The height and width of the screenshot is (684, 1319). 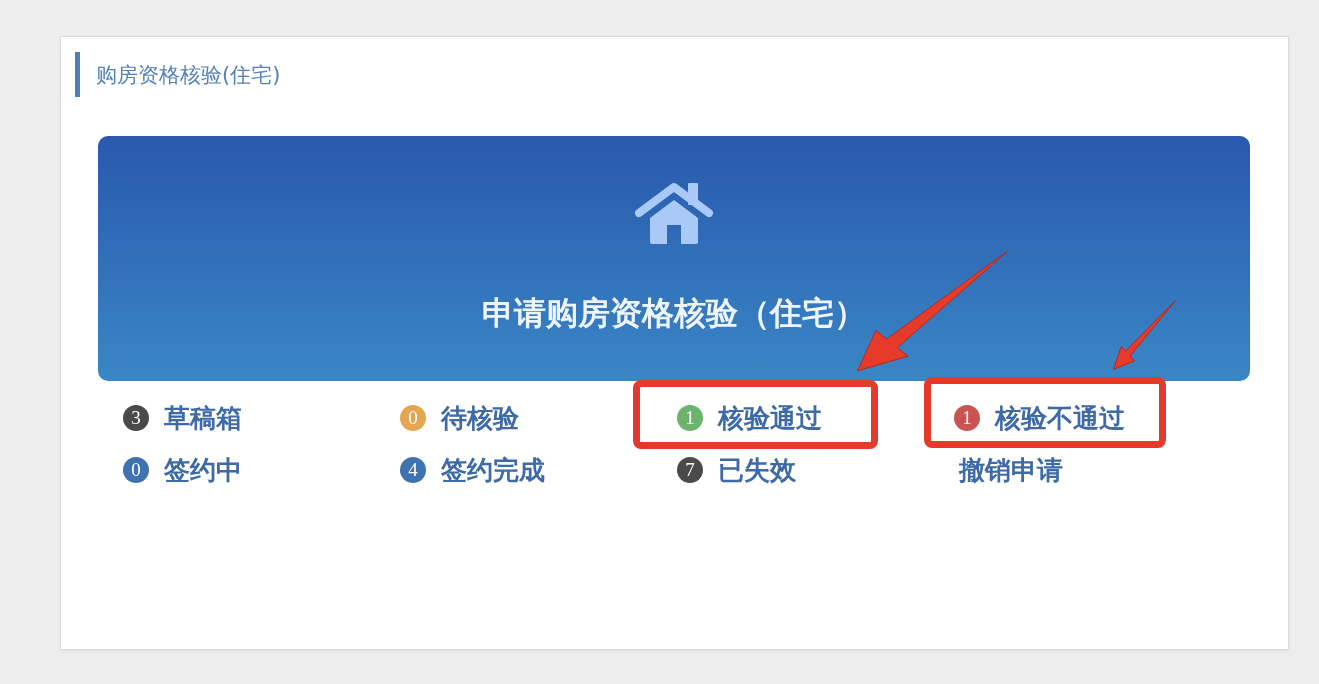 I want to click on house-icon, so click(x=674, y=213).